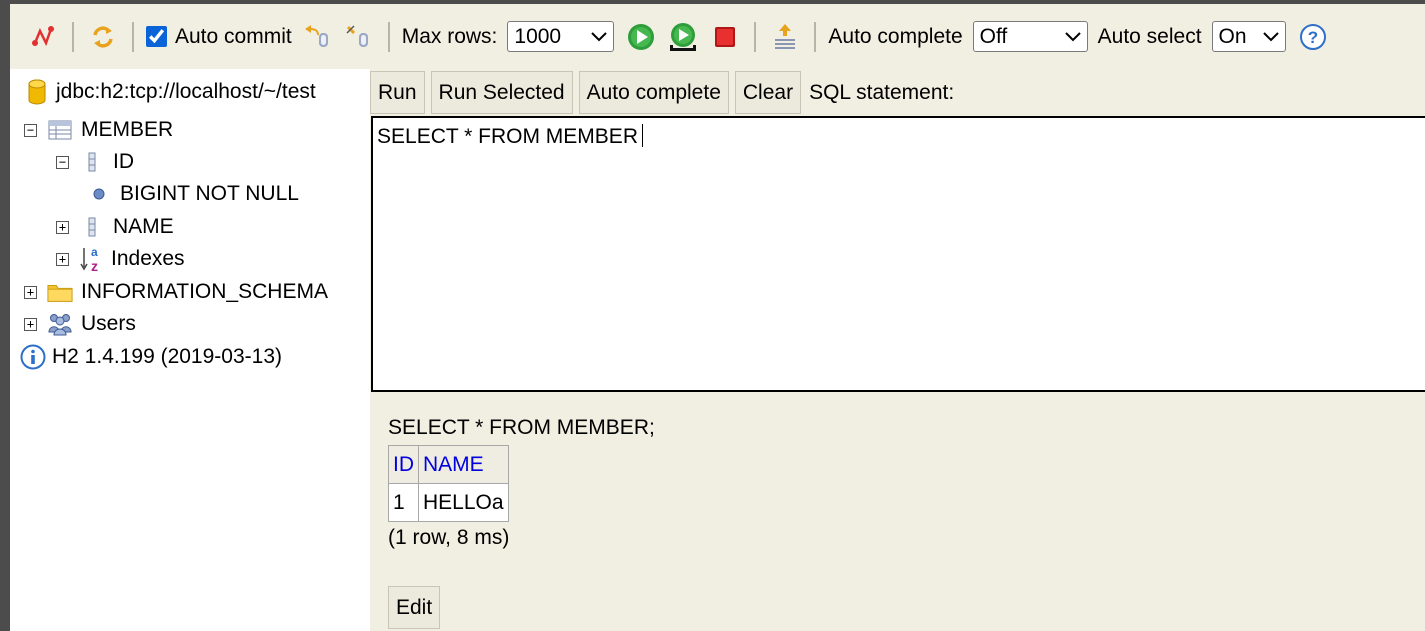 This screenshot has width=1425, height=631. I want to click on column-name-name: NAME, so click(143, 226).